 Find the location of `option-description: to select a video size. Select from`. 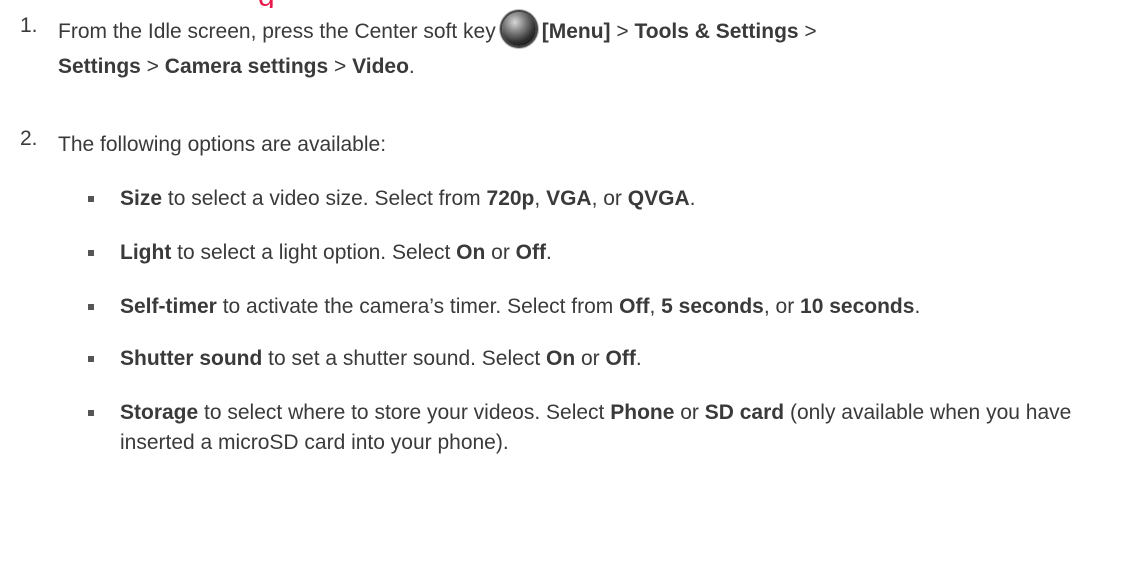

option-description: to select a video size. Select from is located at coordinates (324, 198).